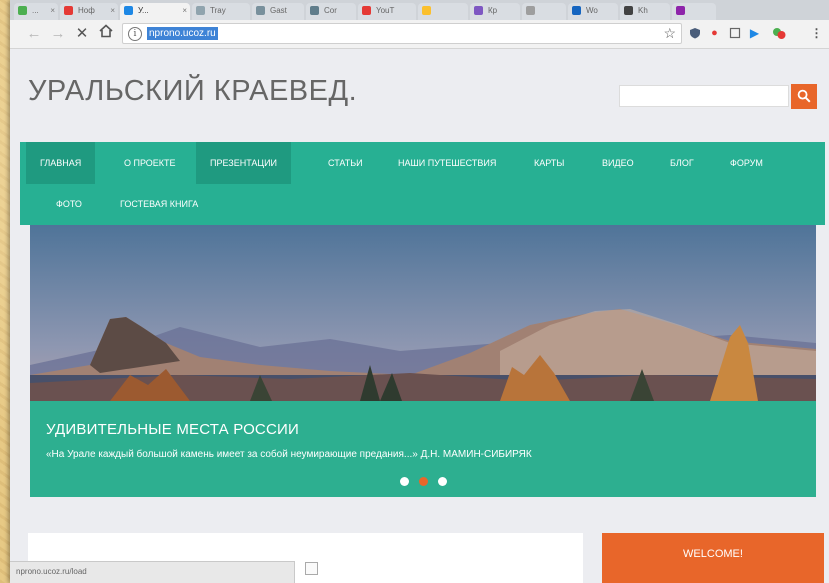 The image size is (829, 583). Describe the element at coordinates (704, 96) in the screenshot. I see `search-input` at that location.